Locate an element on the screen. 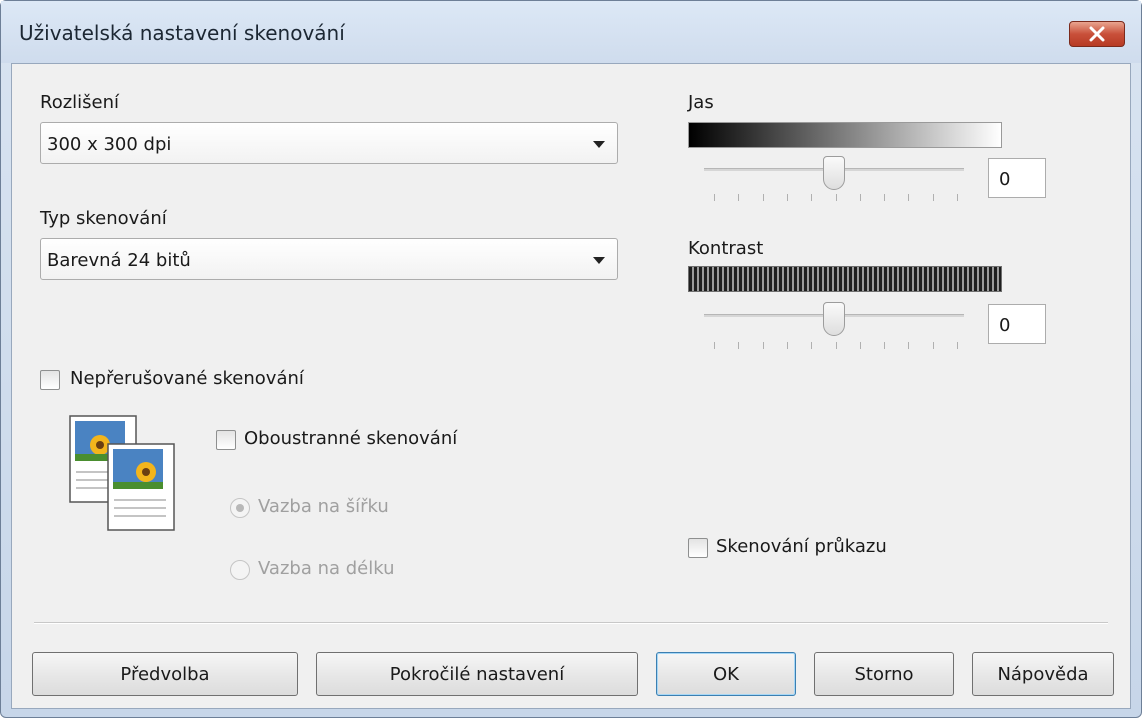 The image size is (1142, 718). help-button: Nápověda is located at coordinates (1043, 674).